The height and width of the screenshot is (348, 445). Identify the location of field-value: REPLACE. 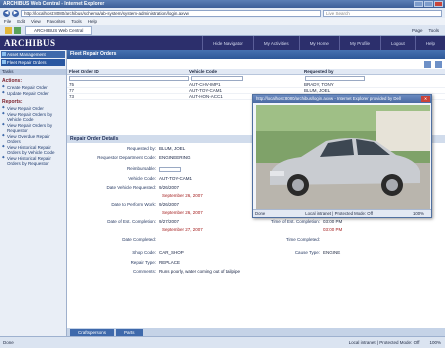
(170, 262).